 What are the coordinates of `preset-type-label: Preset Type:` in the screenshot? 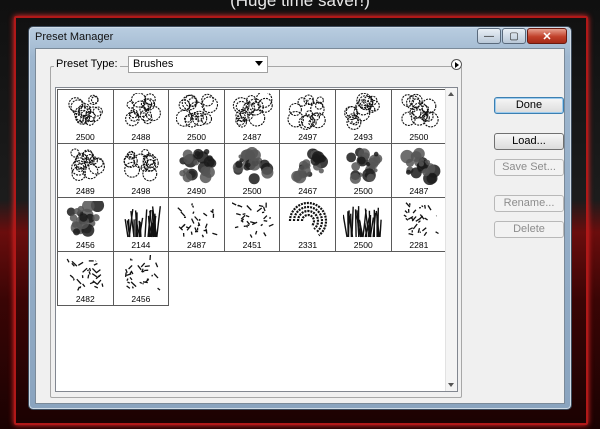 It's located at (87, 64).